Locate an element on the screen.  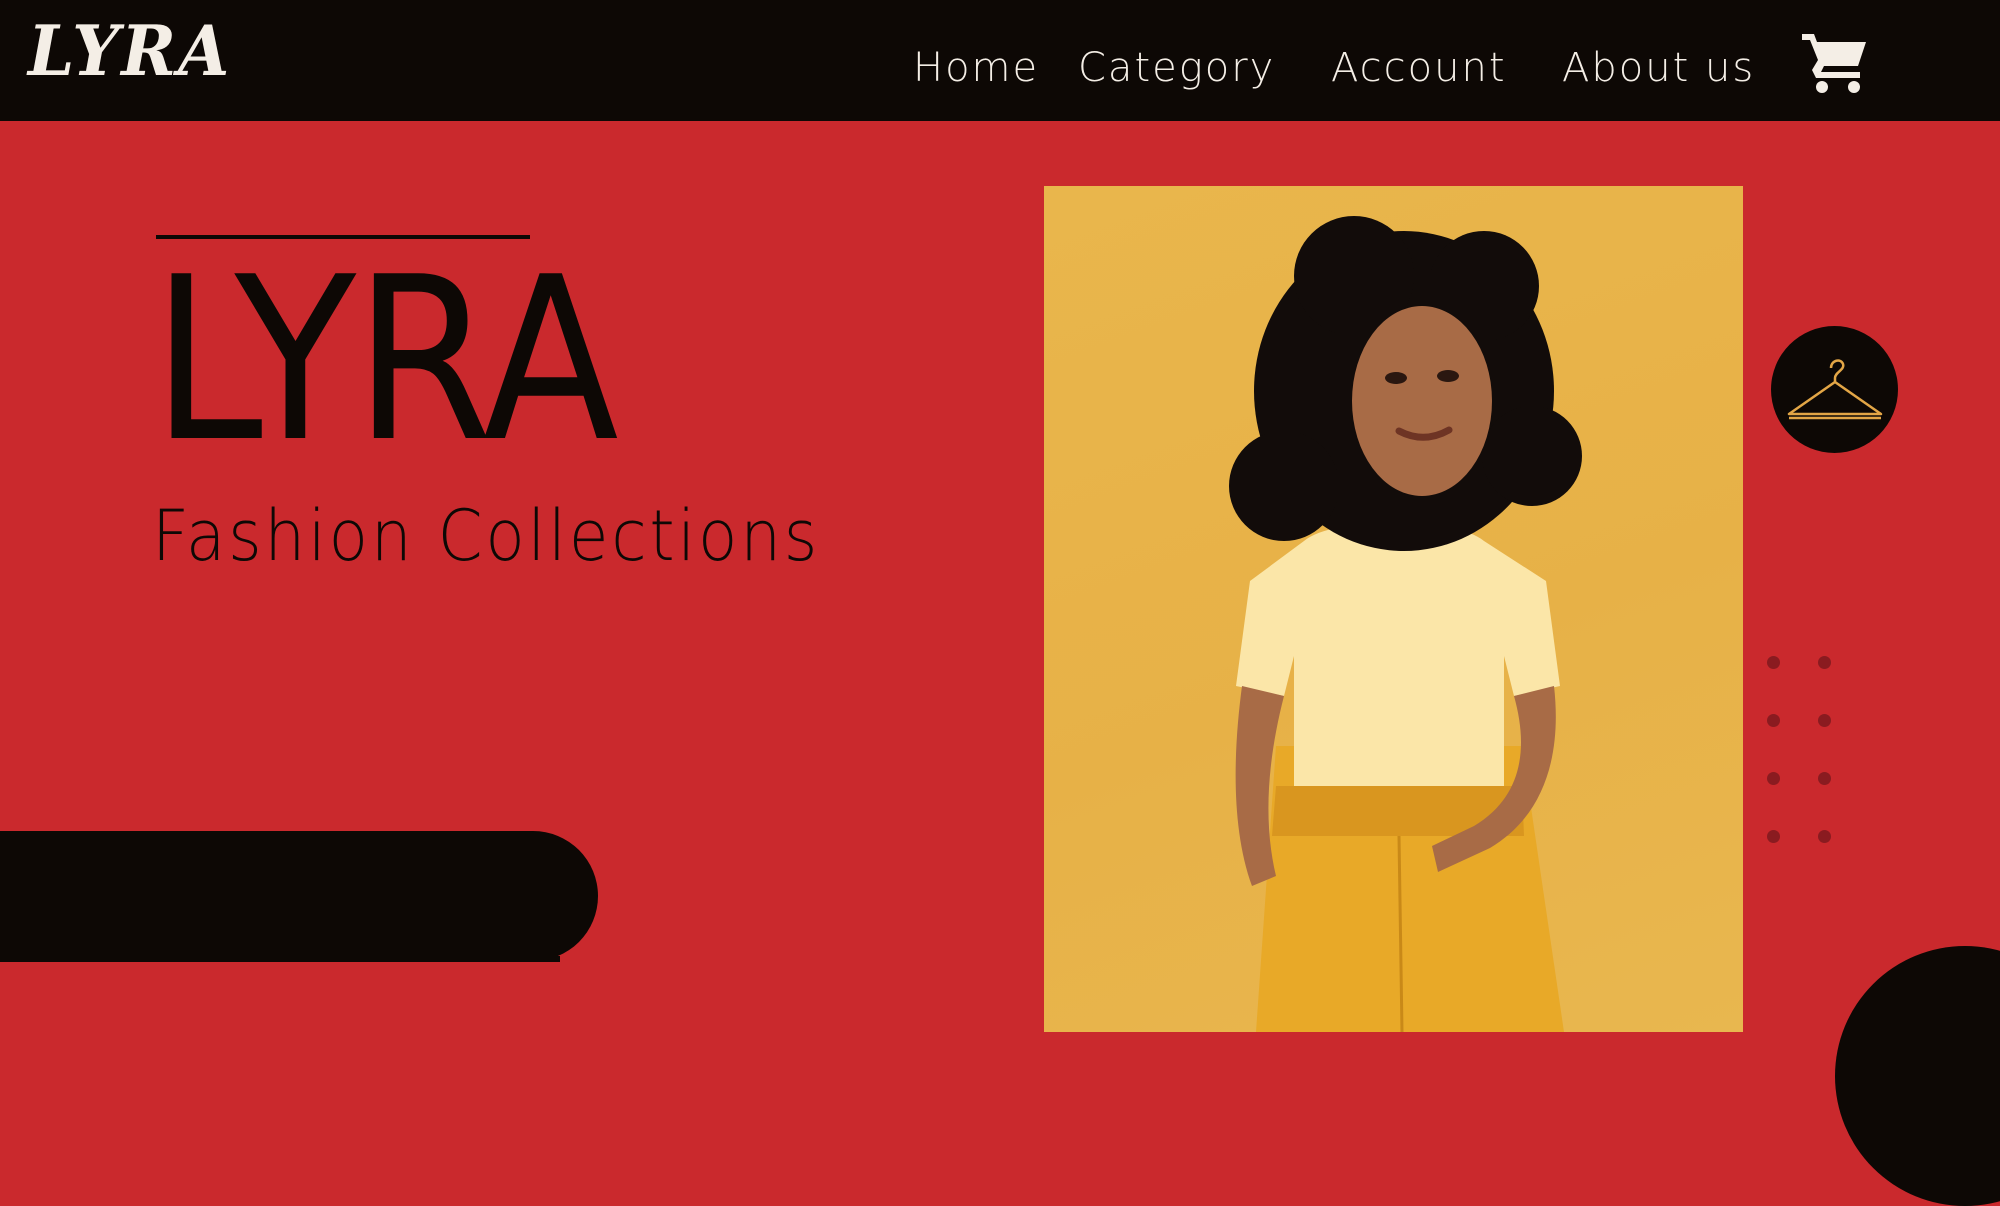
hero-subtitle: Fashion Collections is located at coordinates (486, 536).